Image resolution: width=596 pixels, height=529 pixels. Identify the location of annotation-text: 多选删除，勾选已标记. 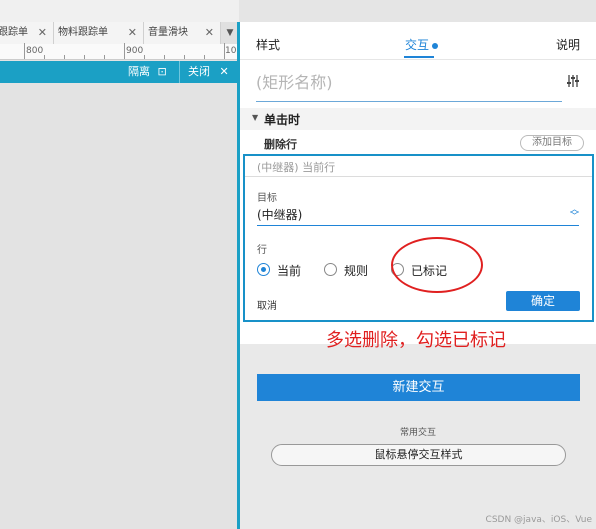
(416, 340).